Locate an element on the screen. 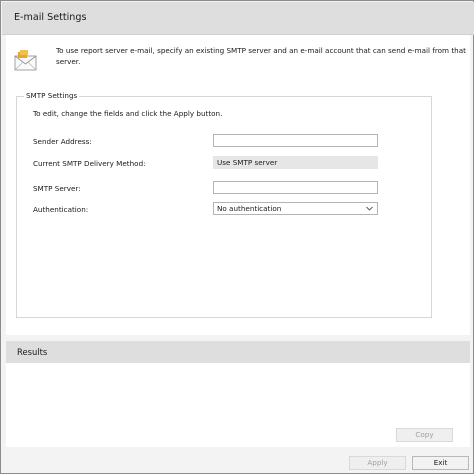 The width and height of the screenshot is (474, 474). results-header: Results is located at coordinates (238, 352).